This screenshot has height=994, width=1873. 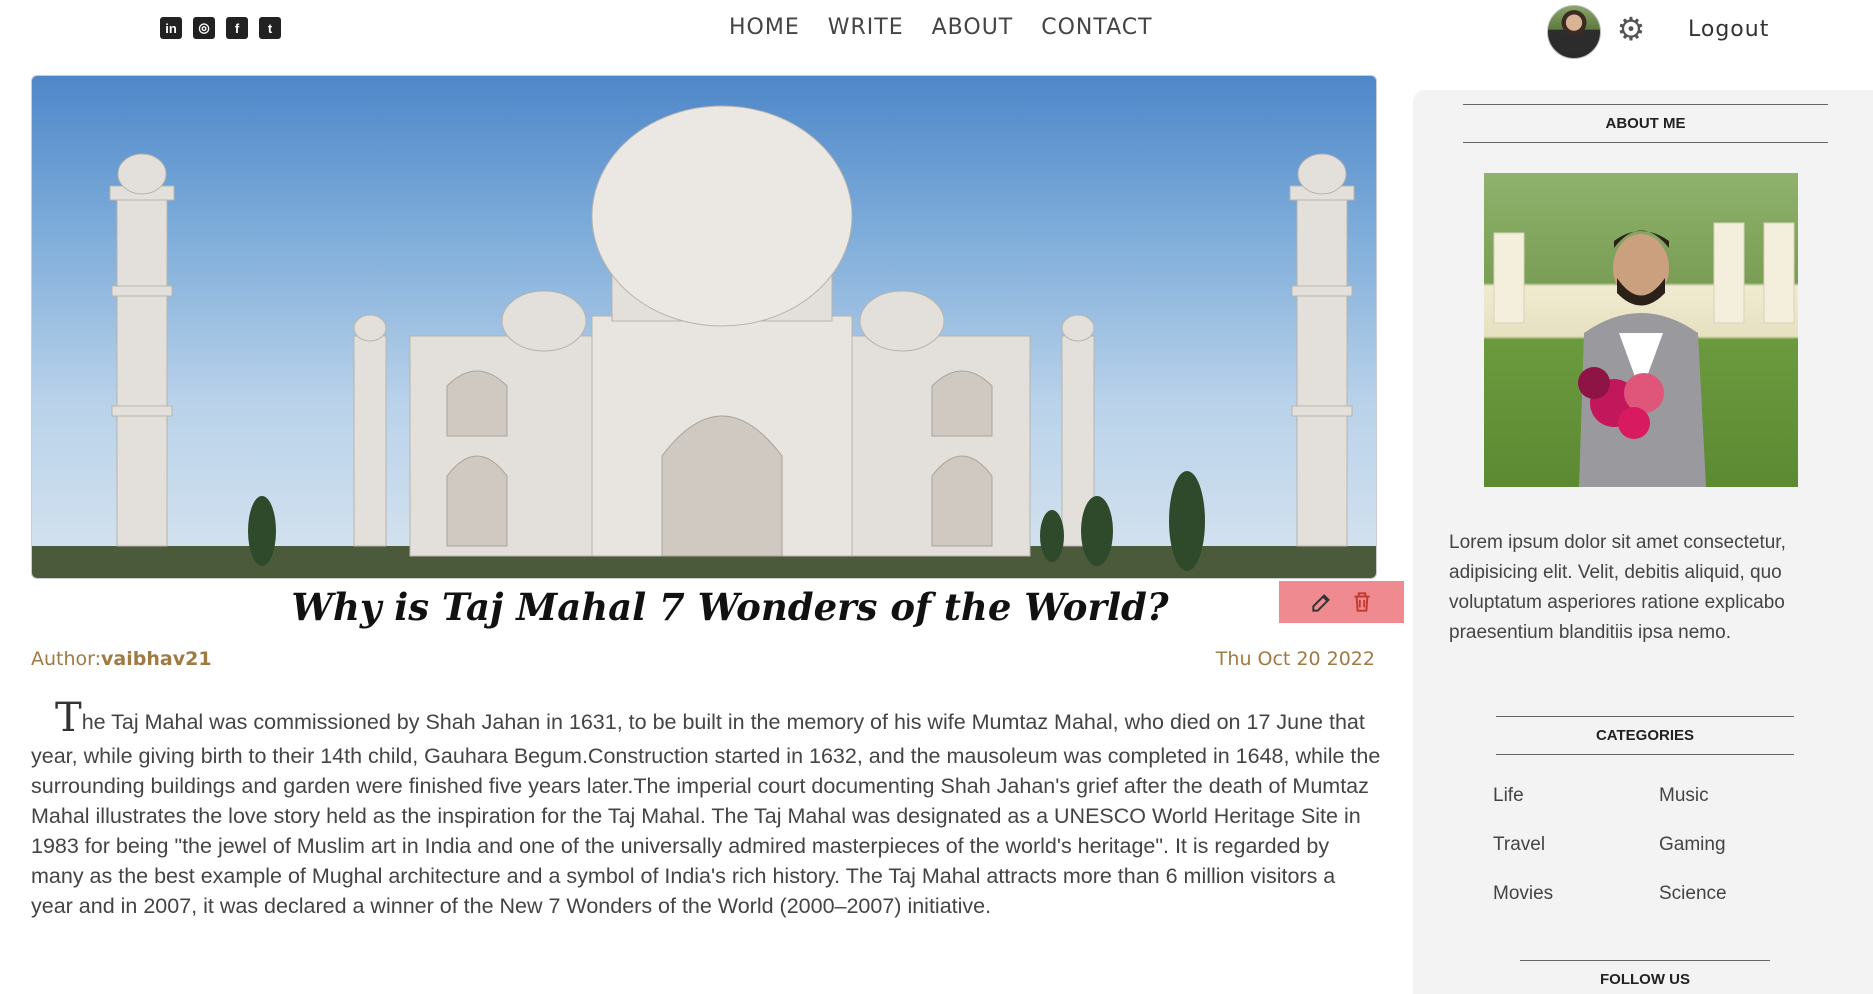 I want to click on post-author: Author:vaibhav21, so click(x=121, y=659).